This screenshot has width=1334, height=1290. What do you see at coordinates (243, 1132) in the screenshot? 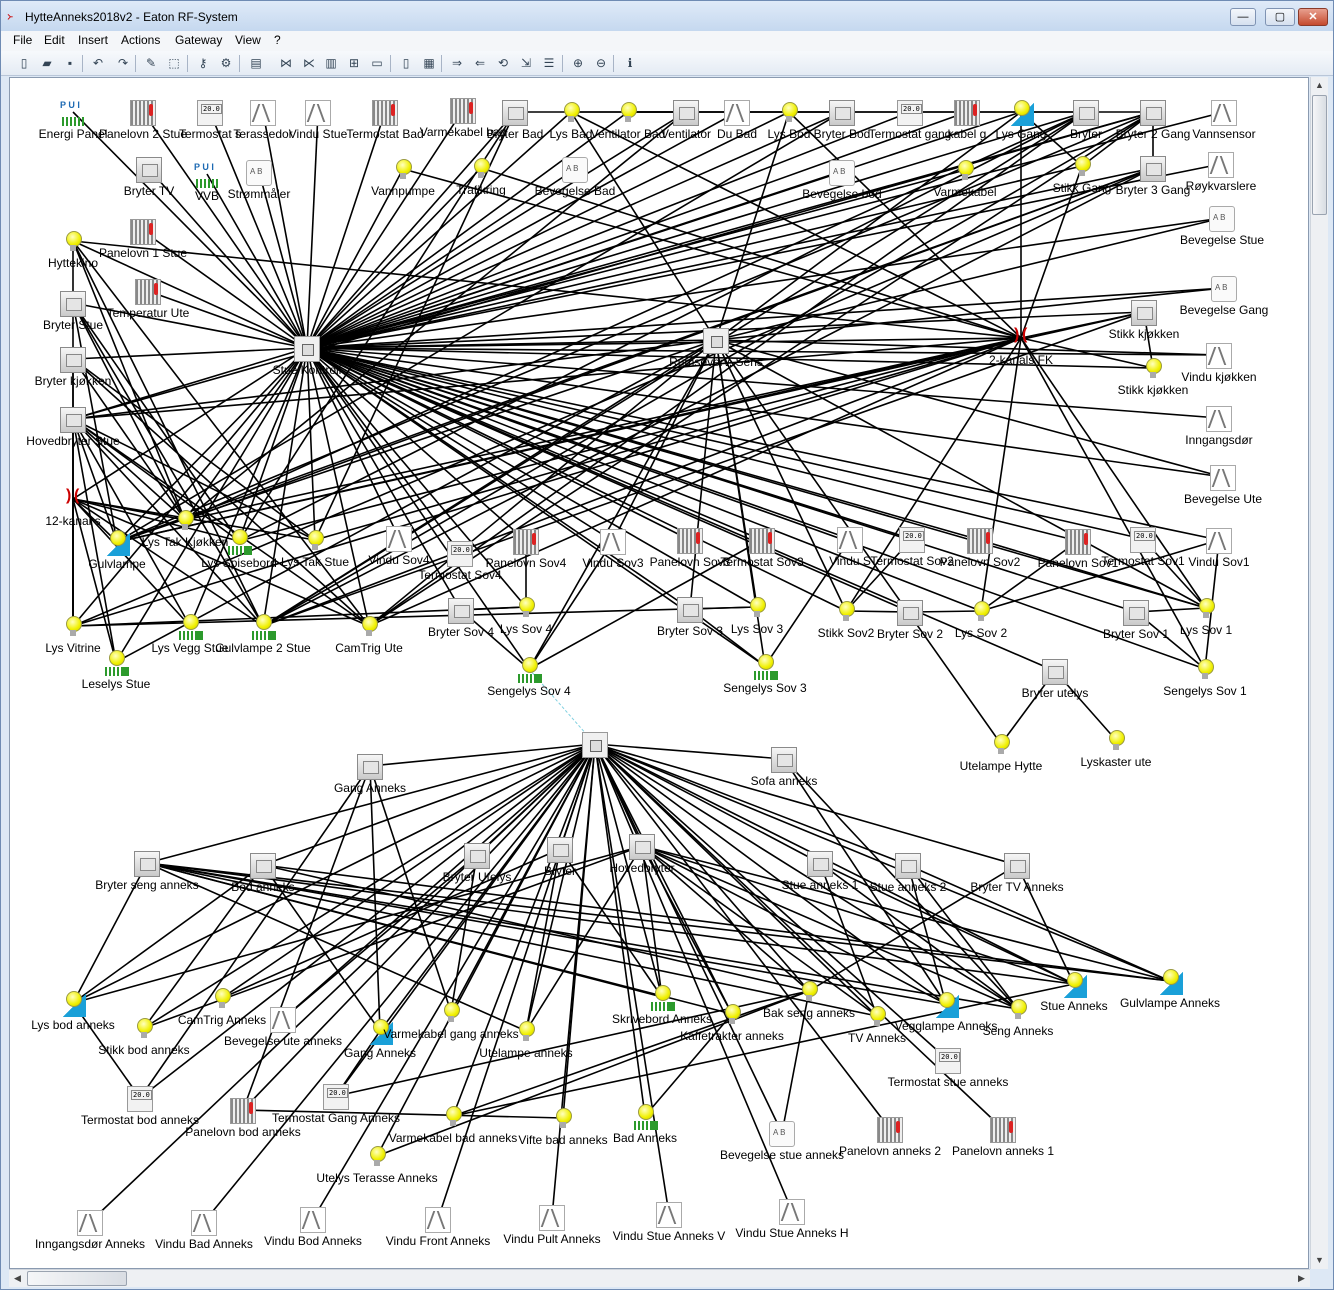
I see `device-label: Panelovn bod anneks` at bounding box center [243, 1132].